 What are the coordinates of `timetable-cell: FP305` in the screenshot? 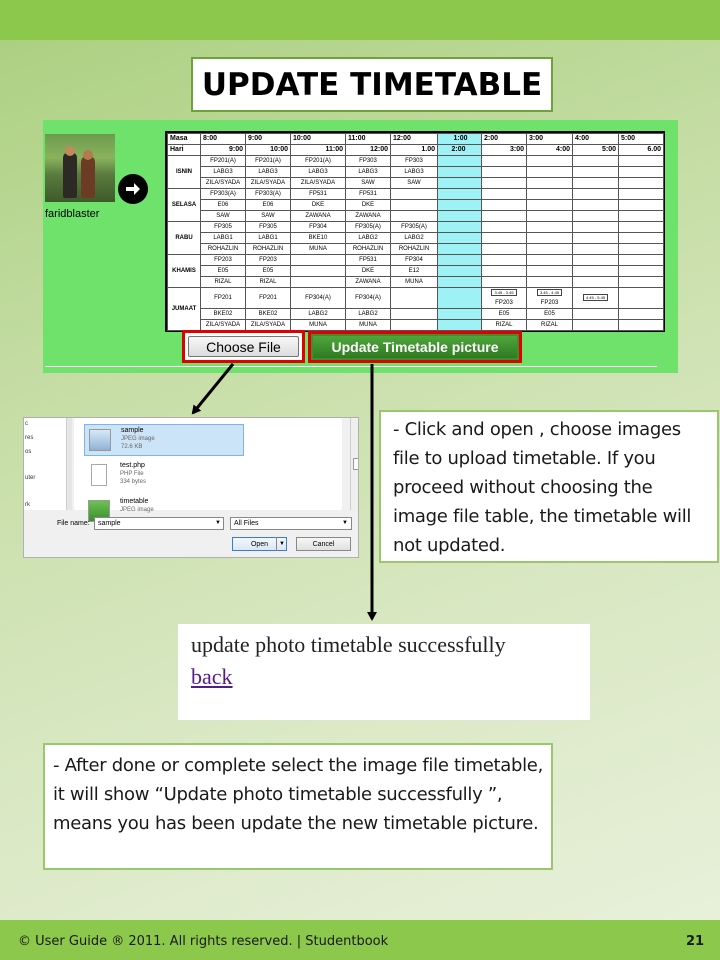 It's located at (268, 227).